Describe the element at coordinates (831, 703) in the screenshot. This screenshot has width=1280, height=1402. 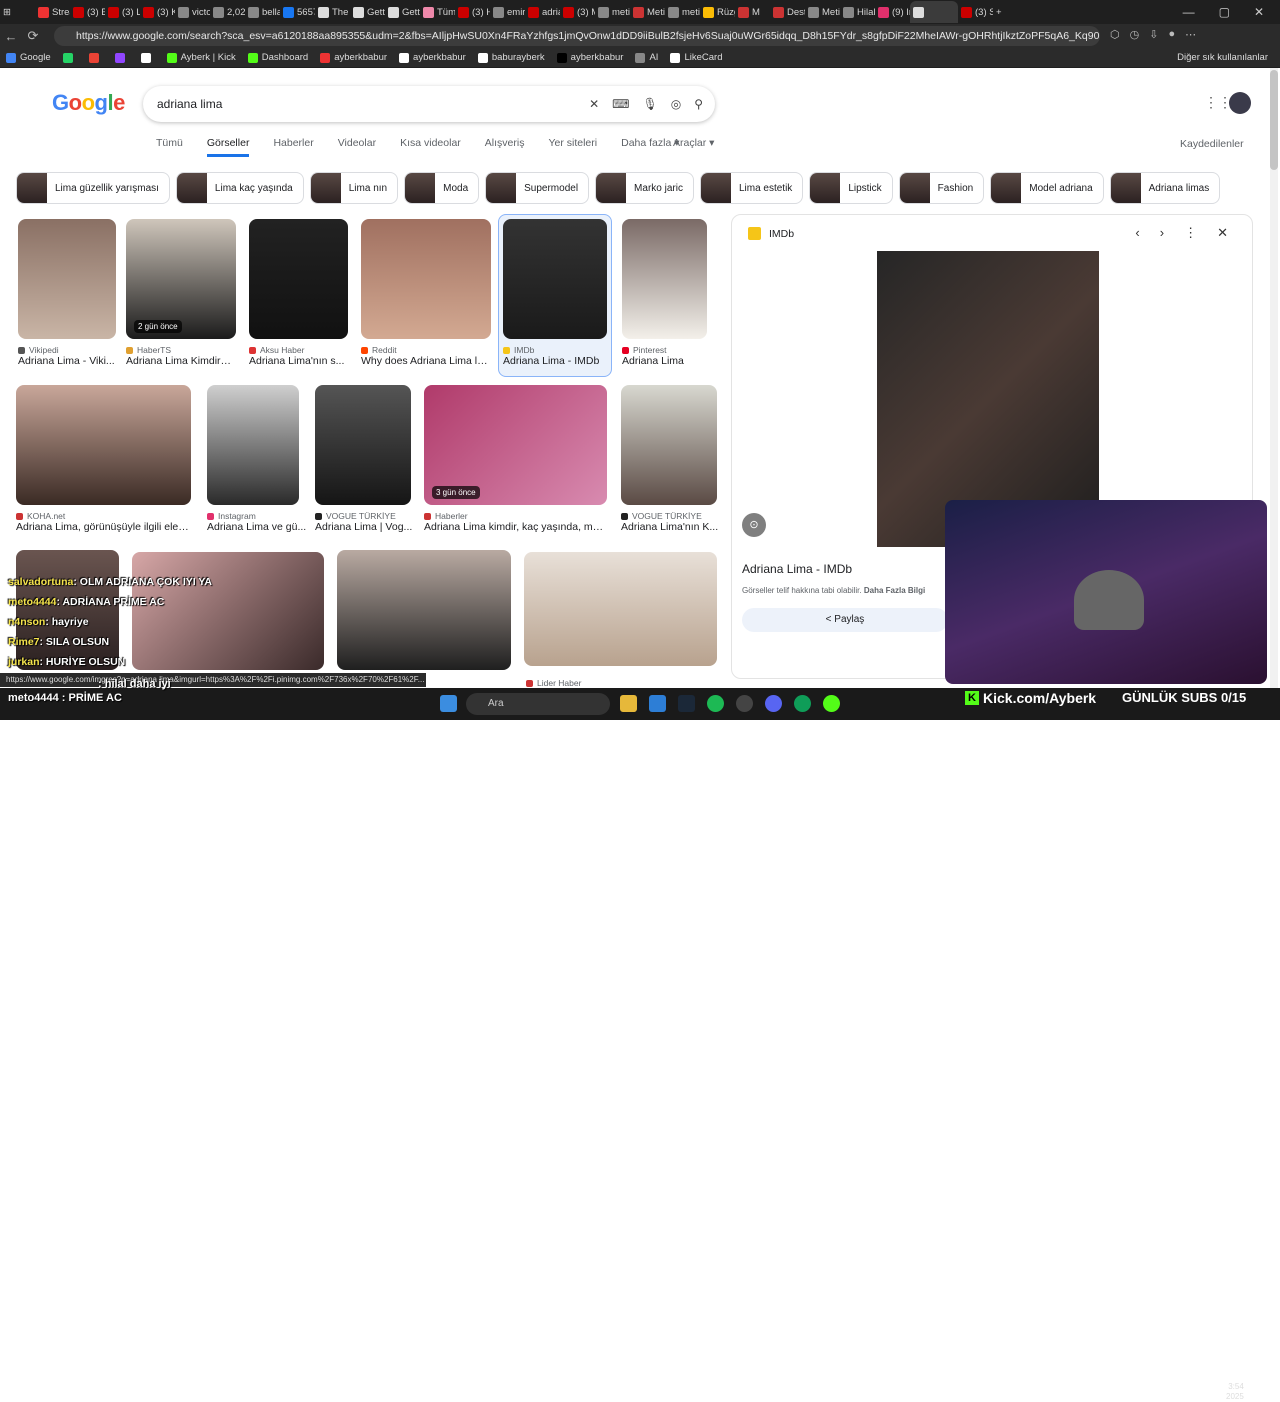
I see `kick-app-icon` at that location.